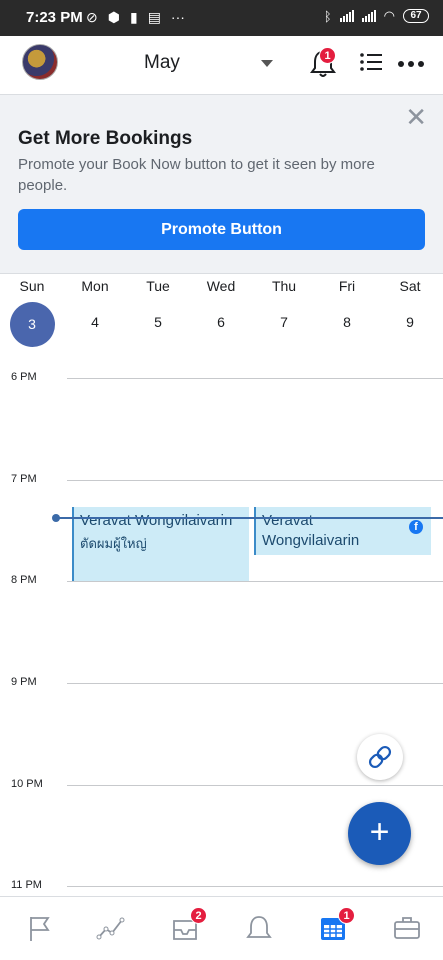 This screenshot has height=960, width=443. I want to click on day-number: 4, so click(95, 322).